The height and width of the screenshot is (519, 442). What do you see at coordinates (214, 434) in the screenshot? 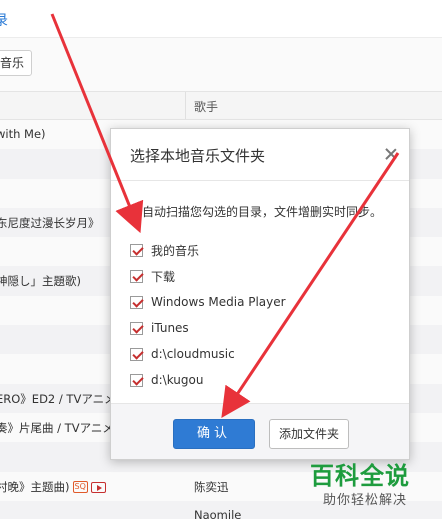
I see `confirm-button: 确认` at bounding box center [214, 434].